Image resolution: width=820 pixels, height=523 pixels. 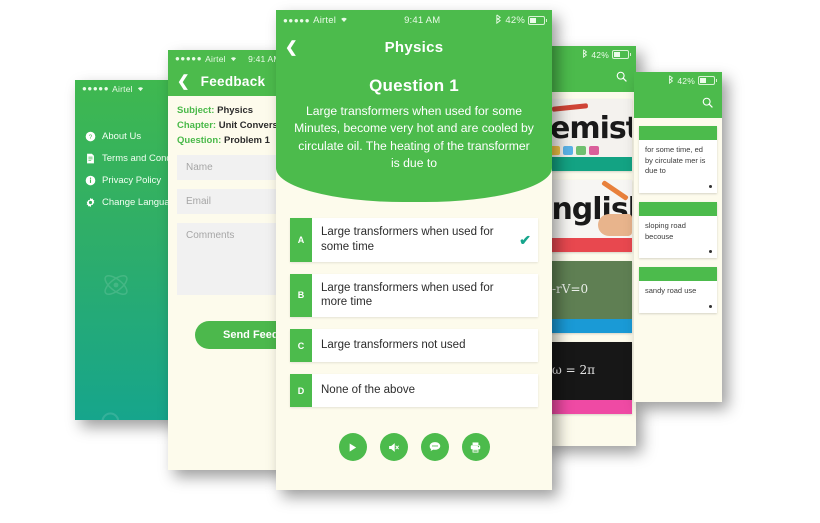 What do you see at coordinates (573, 370) in the screenshot?
I see `subject-word: ω = 2π` at bounding box center [573, 370].